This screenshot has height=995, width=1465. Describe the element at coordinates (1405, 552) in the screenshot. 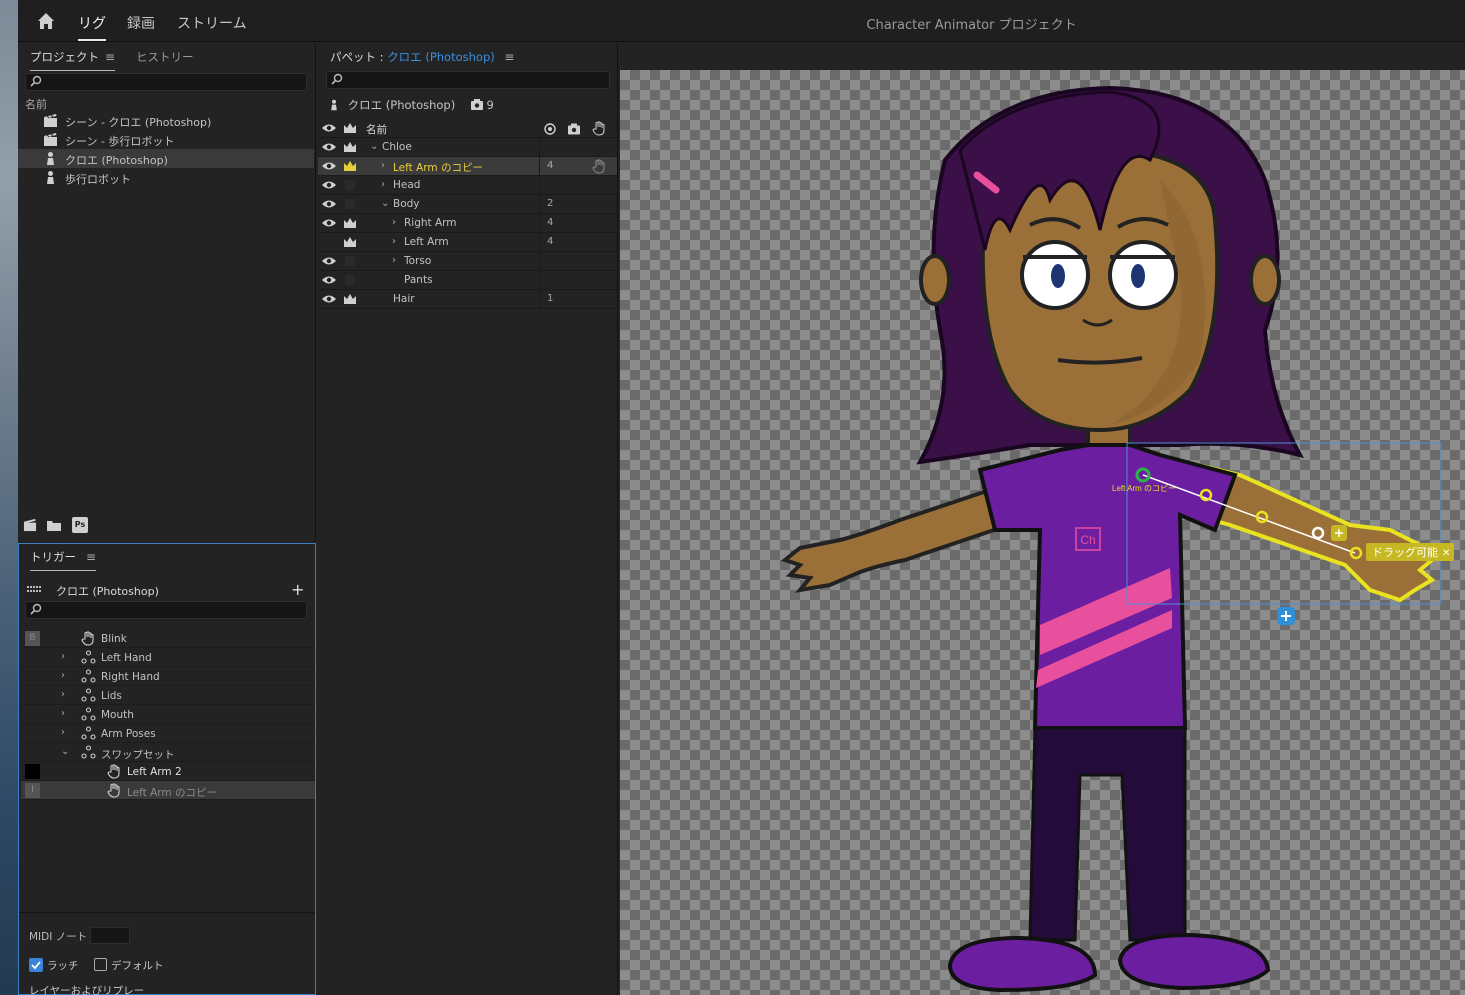

I see `draggable-tag-label: ドラッグ可能` at that location.